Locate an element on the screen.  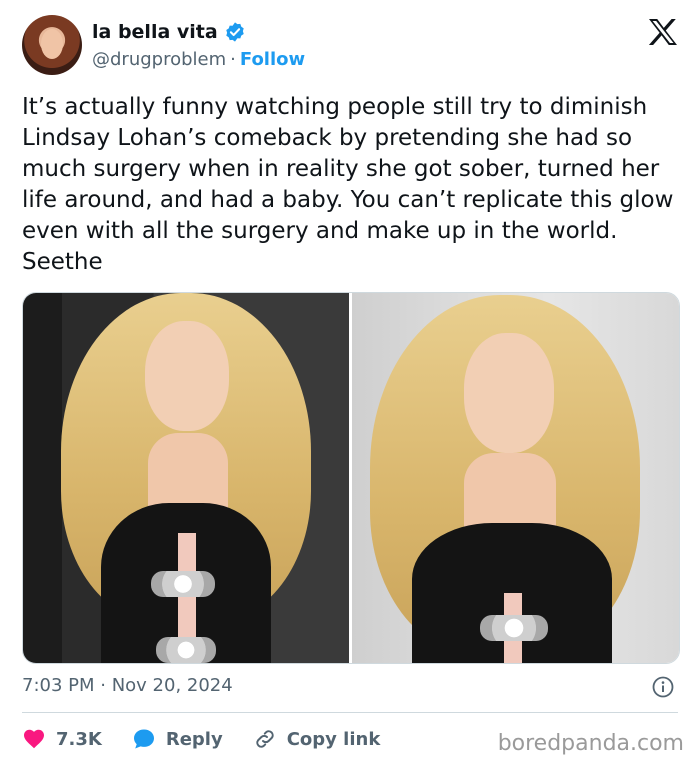
watermark: boredpanda.com is located at coordinates (590, 743).